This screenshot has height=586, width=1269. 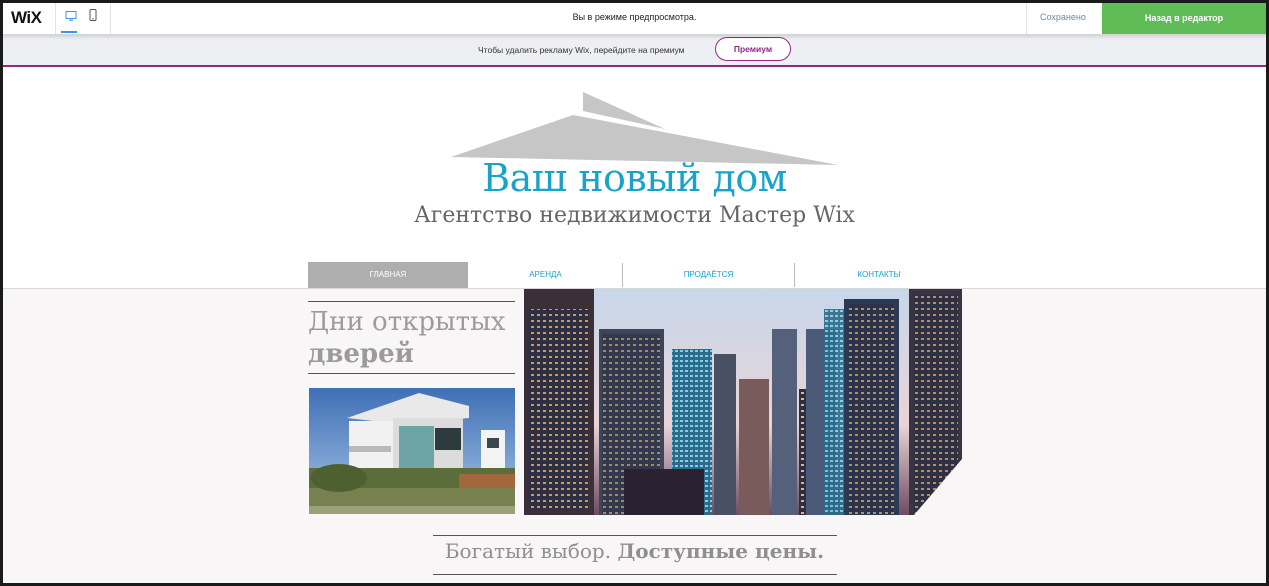 I want to click on tagline-bold: Доступные цены., so click(x=721, y=551).